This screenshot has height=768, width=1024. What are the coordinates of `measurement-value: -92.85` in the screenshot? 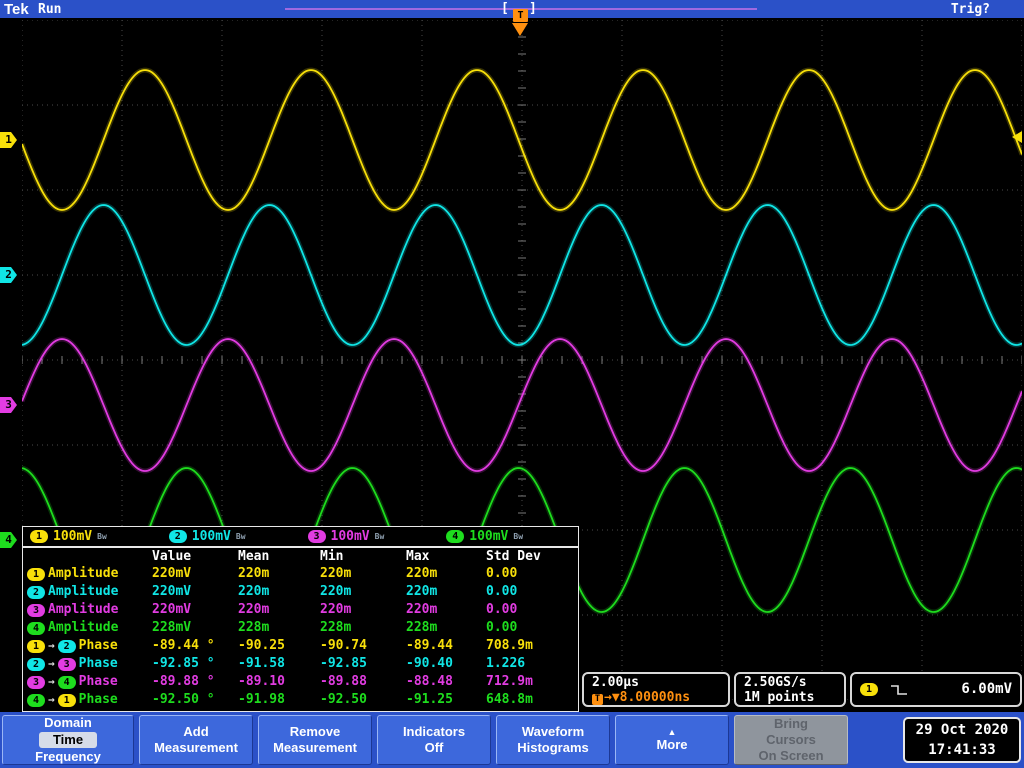 It's located at (343, 663).